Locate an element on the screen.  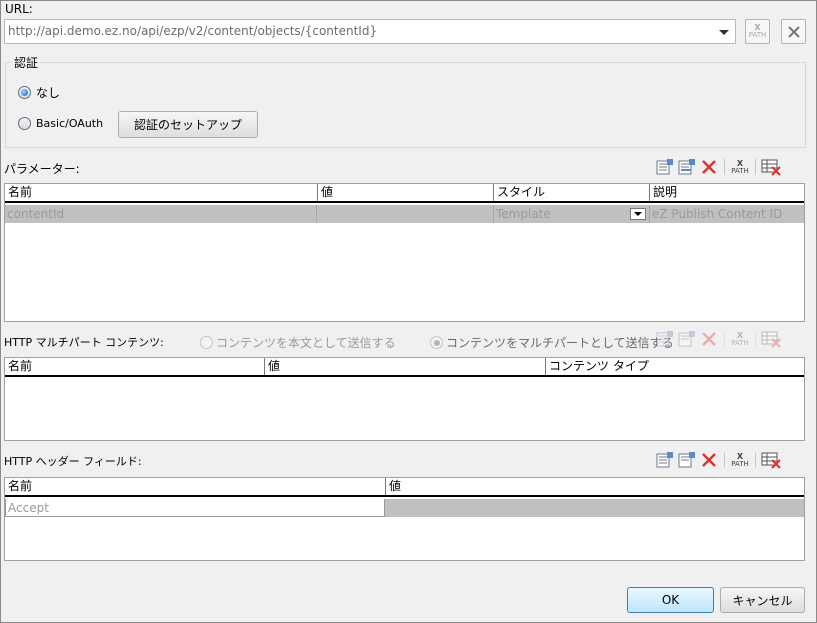
auth-basic-radio is located at coordinates (24, 123).